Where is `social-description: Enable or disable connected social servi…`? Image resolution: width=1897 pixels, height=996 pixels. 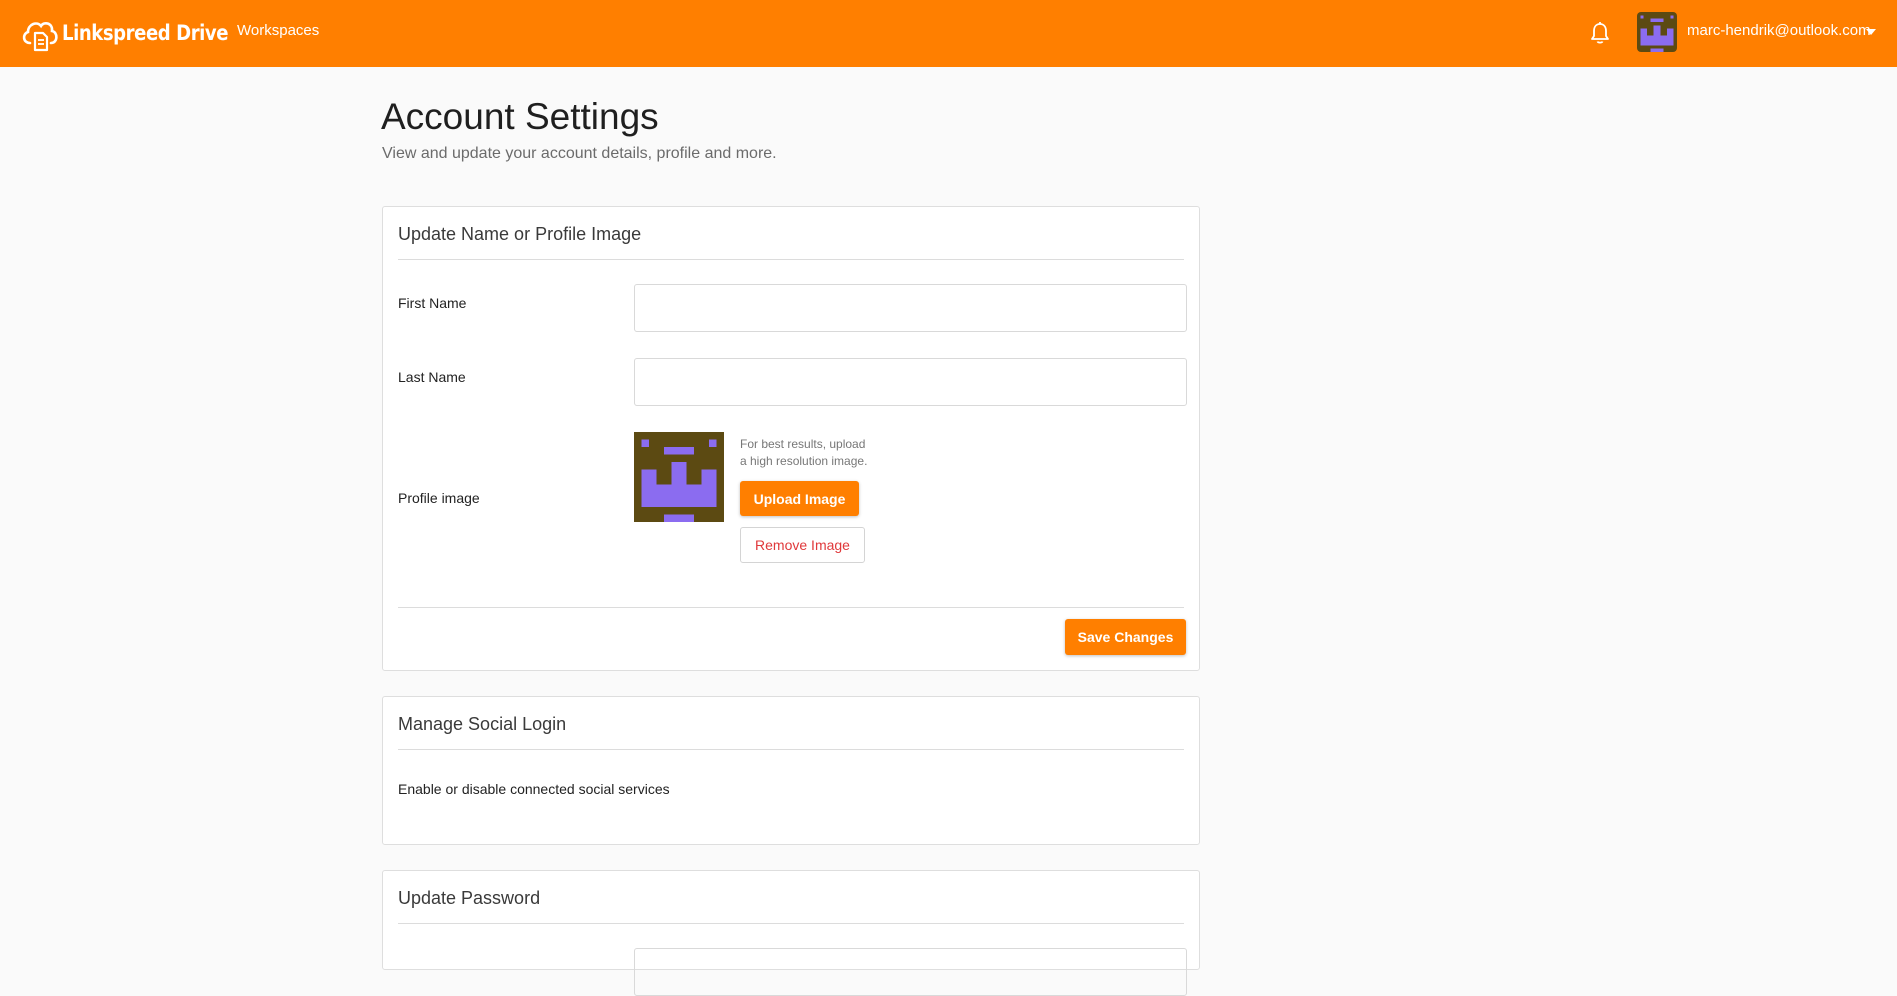 social-description: Enable or disable connected social servi… is located at coordinates (534, 789).